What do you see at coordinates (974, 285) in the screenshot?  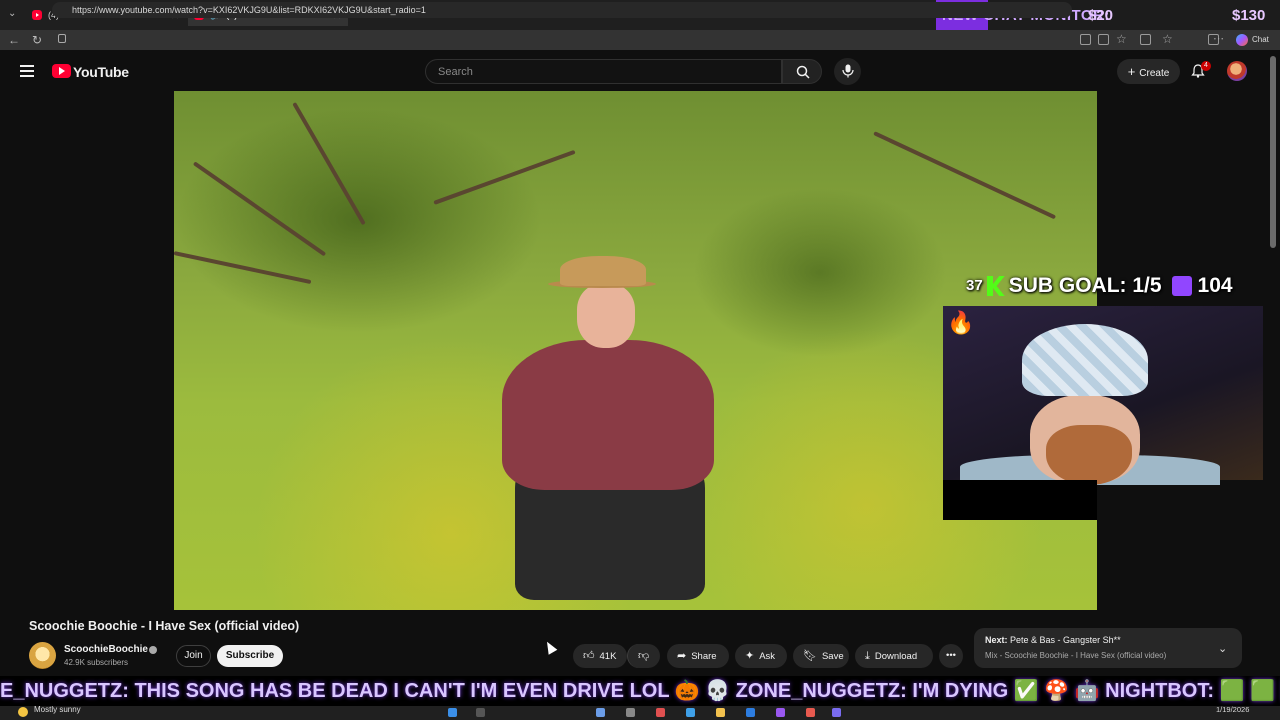 I see `sub-goal-left-count: 37` at bounding box center [974, 285].